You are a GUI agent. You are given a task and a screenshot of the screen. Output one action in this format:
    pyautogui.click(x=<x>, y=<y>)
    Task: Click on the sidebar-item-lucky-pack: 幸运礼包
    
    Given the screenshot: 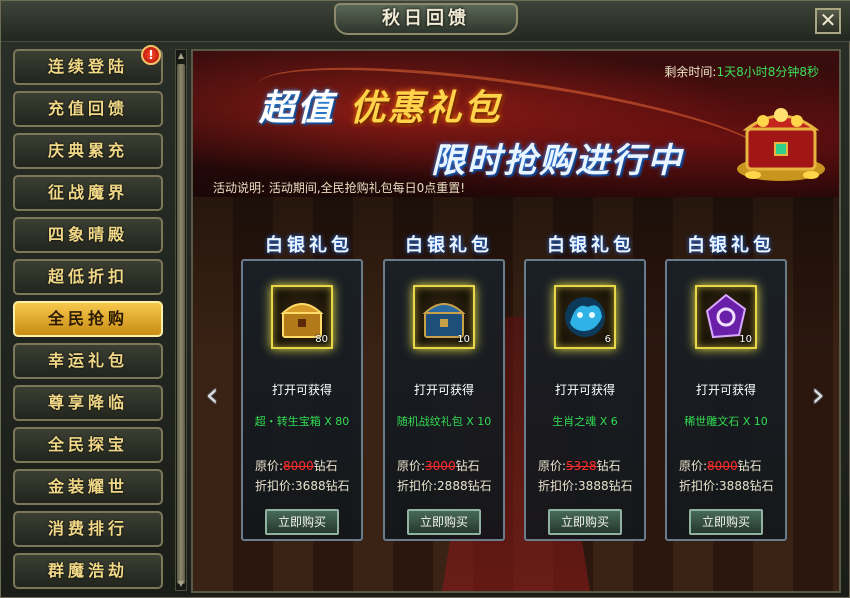 What is the action you would take?
    pyautogui.click(x=88, y=361)
    